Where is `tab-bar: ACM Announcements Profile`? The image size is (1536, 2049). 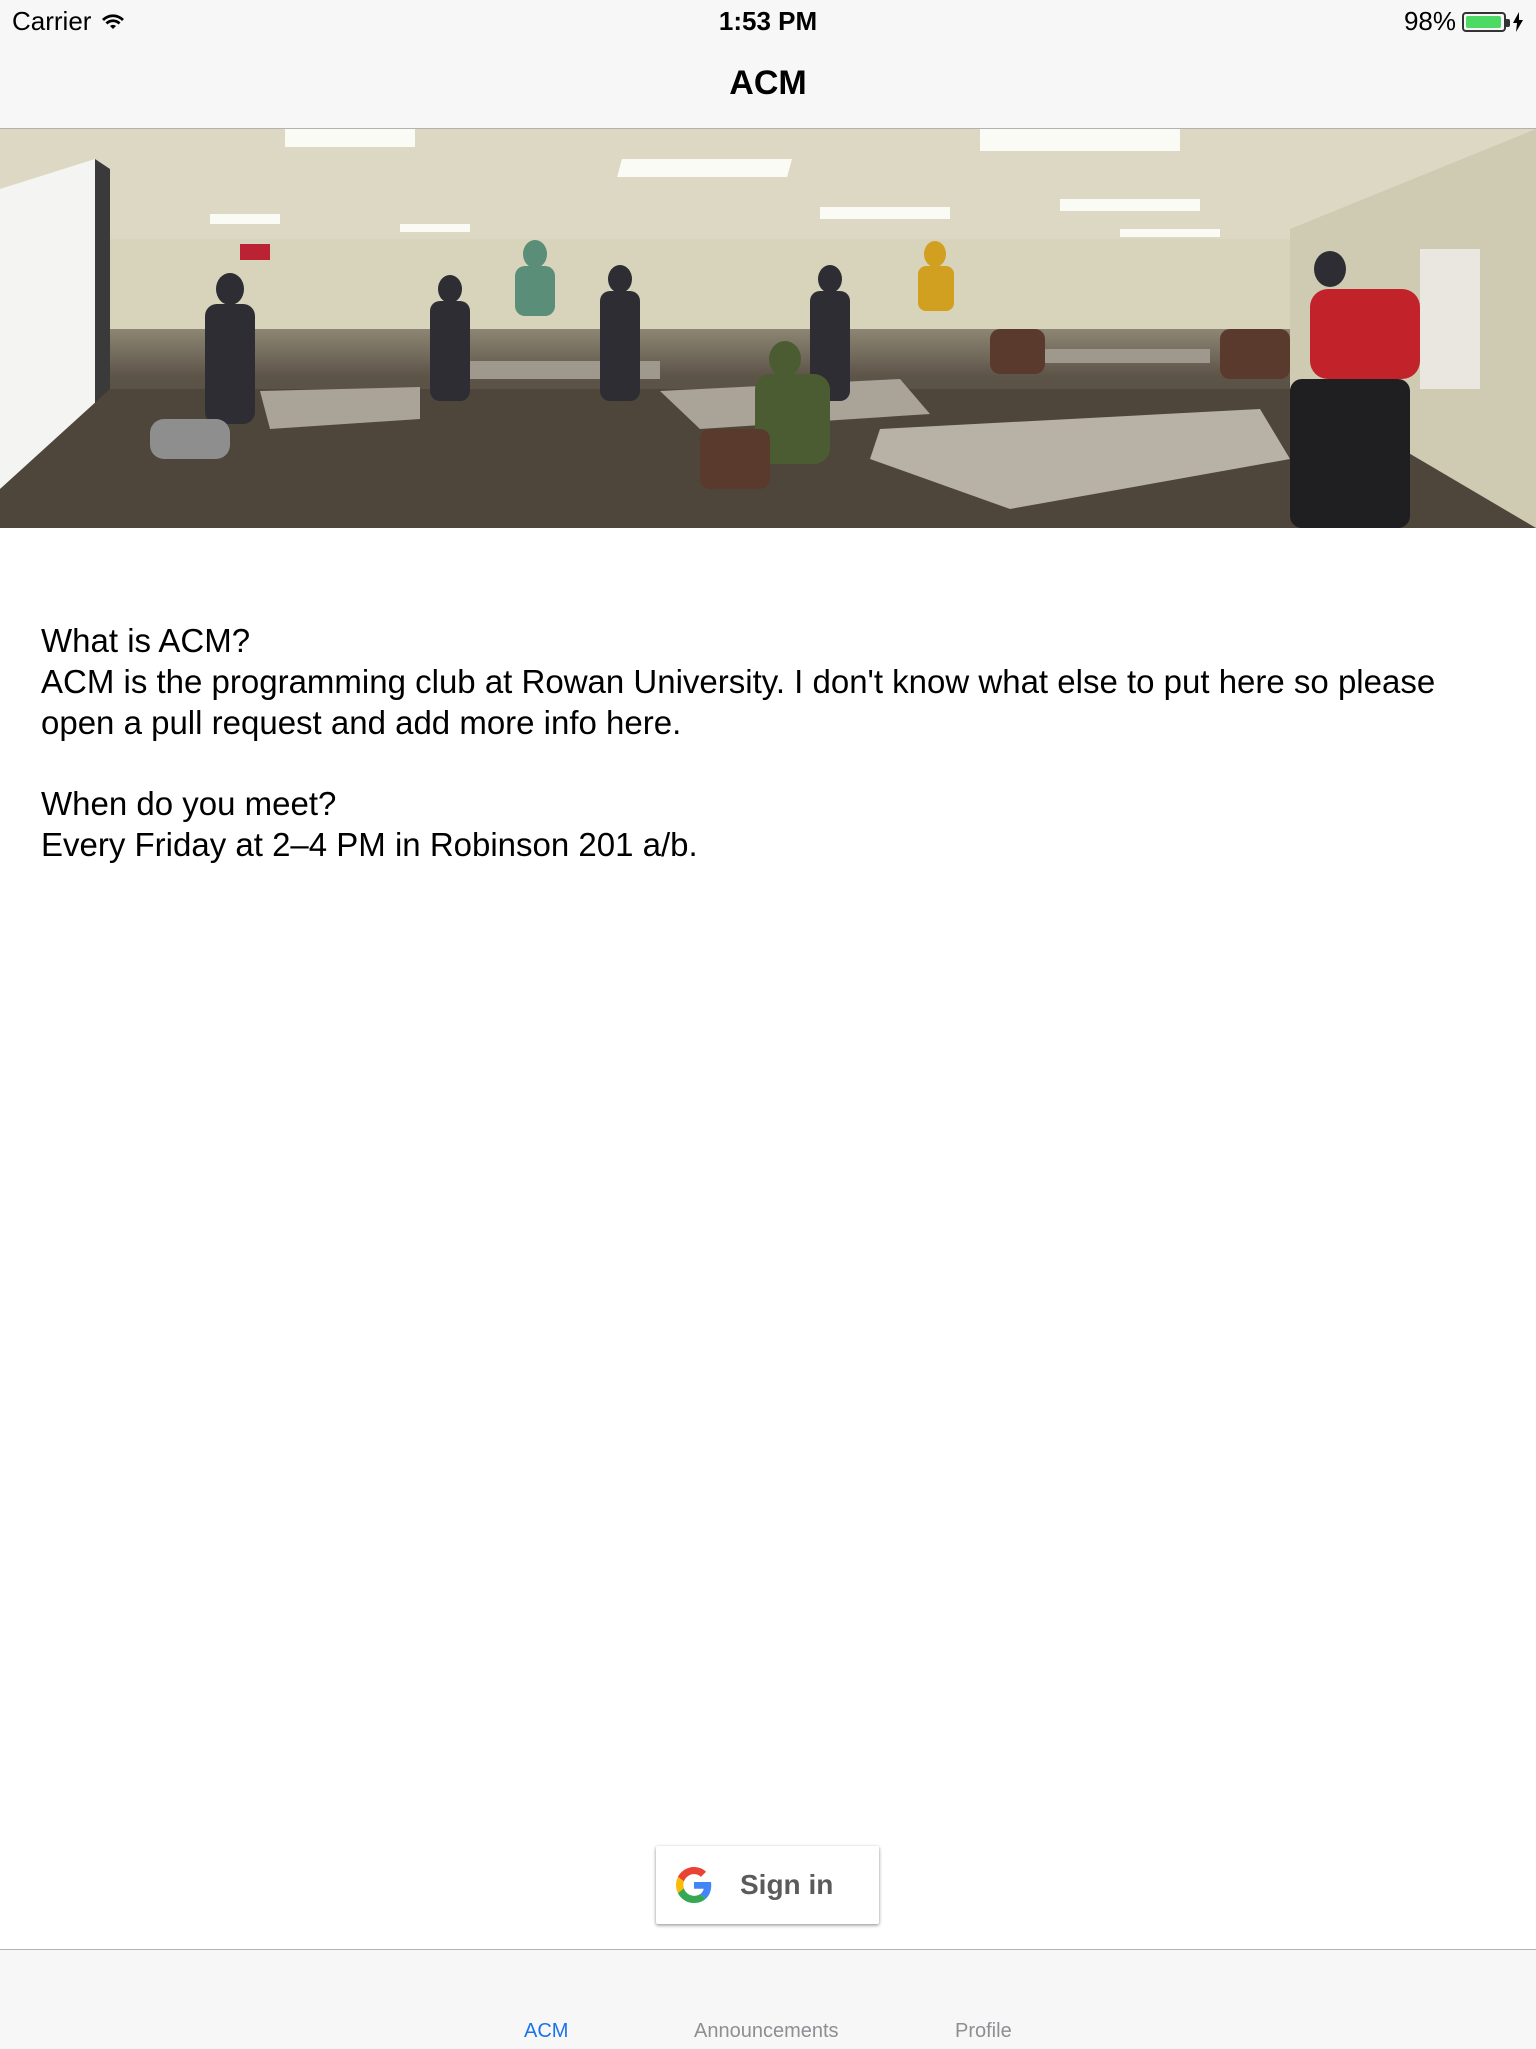
tab-bar: ACM Announcements Profile is located at coordinates (768, 1999).